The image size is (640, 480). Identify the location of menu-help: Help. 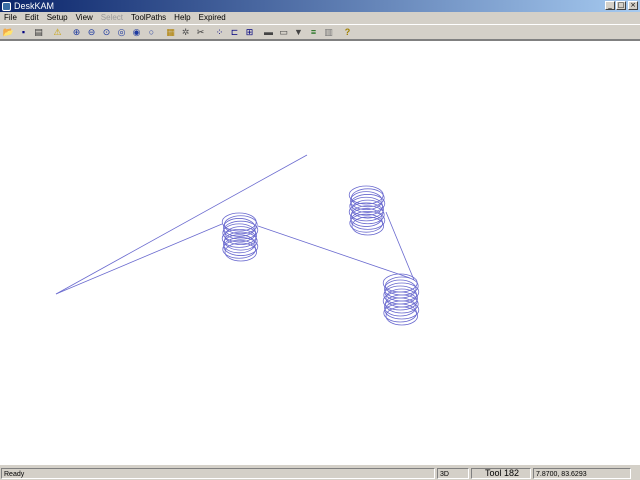
(182, 17).